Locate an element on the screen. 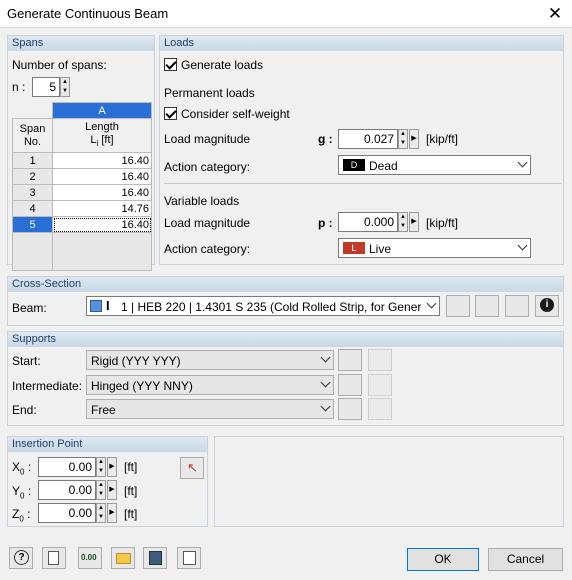 This screenshot has width=572, height=580. open-icon is located at coordinates (123, 558).